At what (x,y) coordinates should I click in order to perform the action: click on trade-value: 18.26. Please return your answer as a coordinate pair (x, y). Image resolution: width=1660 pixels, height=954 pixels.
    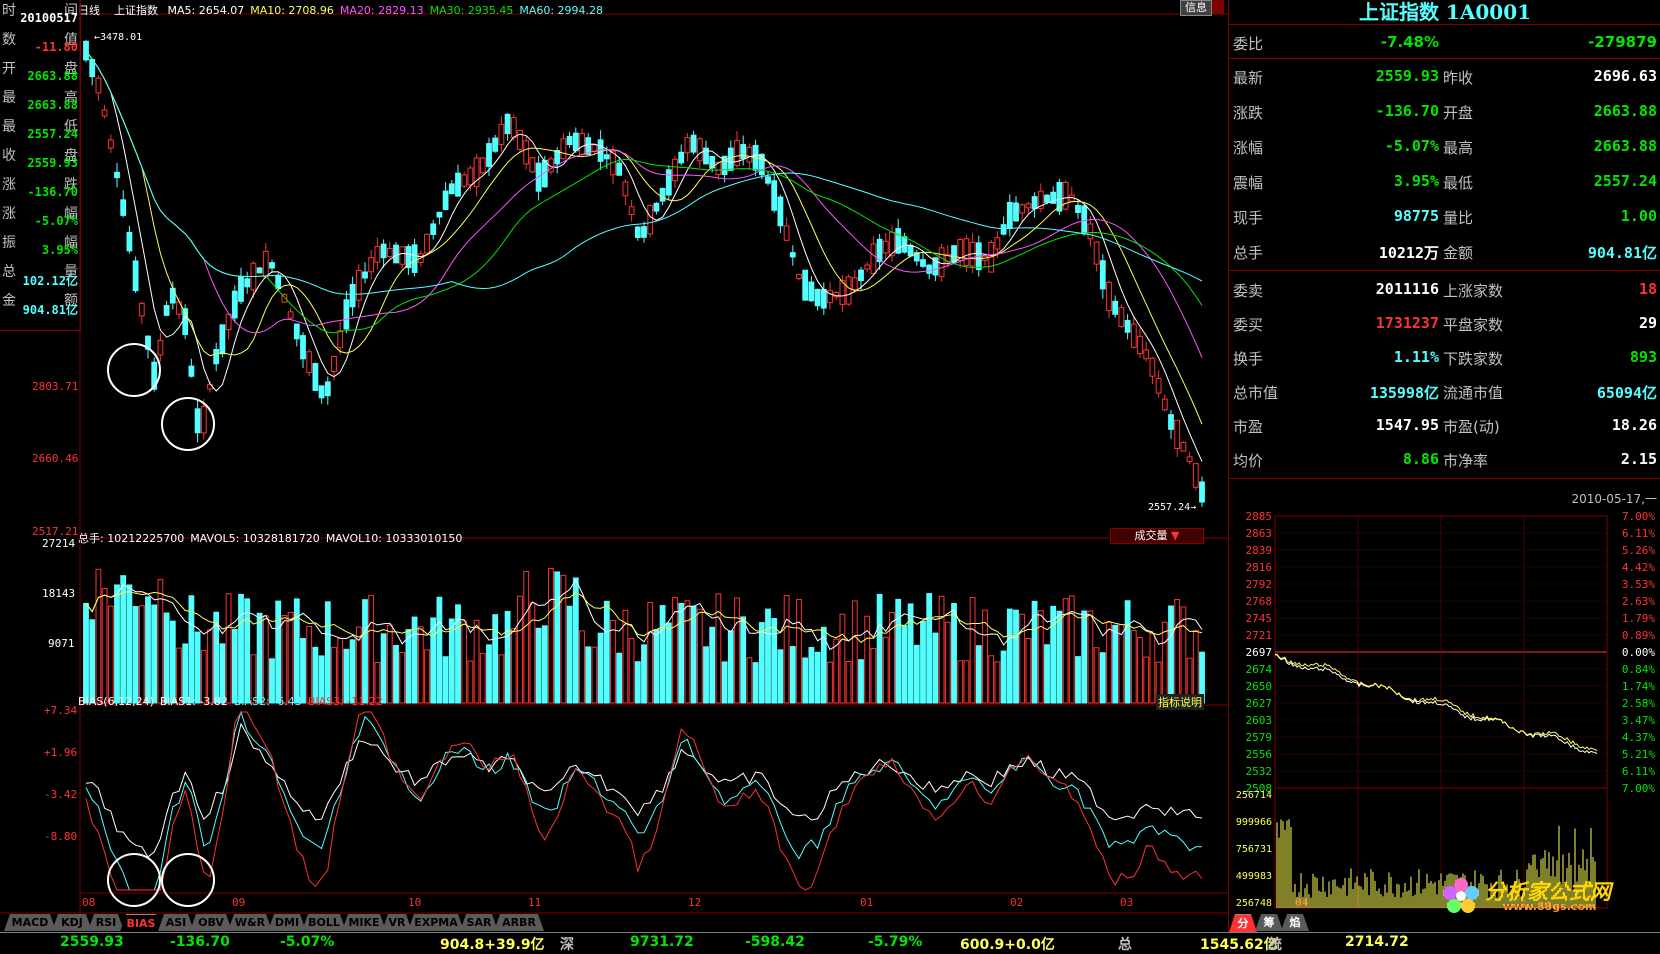
    Looking at the image, I should click on (1634, 425).